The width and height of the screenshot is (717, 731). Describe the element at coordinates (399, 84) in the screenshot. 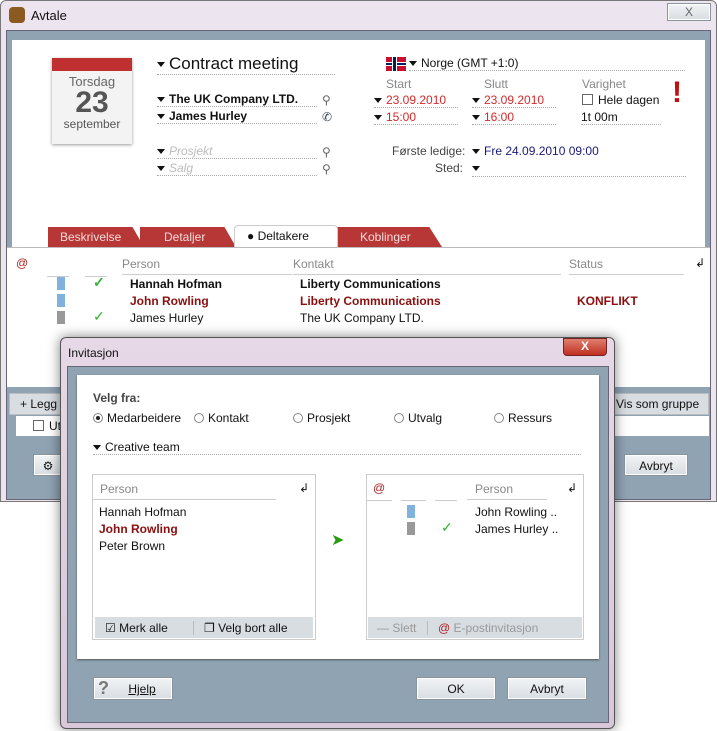

I see `start-label: Start` at that location.